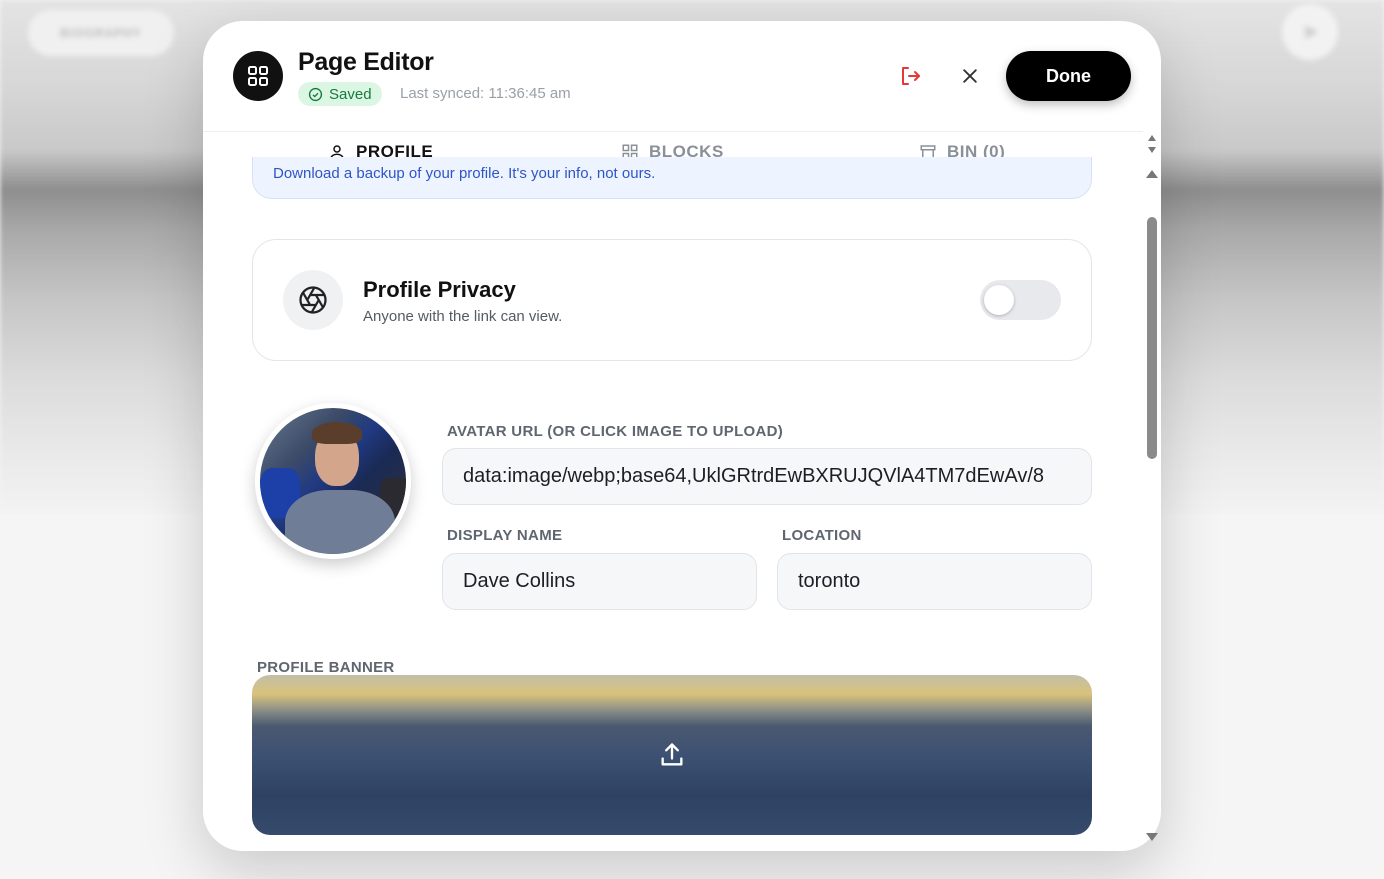 Image resolution: width=1384 pixels, height=879 pixels. I want to click on app-grid-logo-icon, so click(258, 76).